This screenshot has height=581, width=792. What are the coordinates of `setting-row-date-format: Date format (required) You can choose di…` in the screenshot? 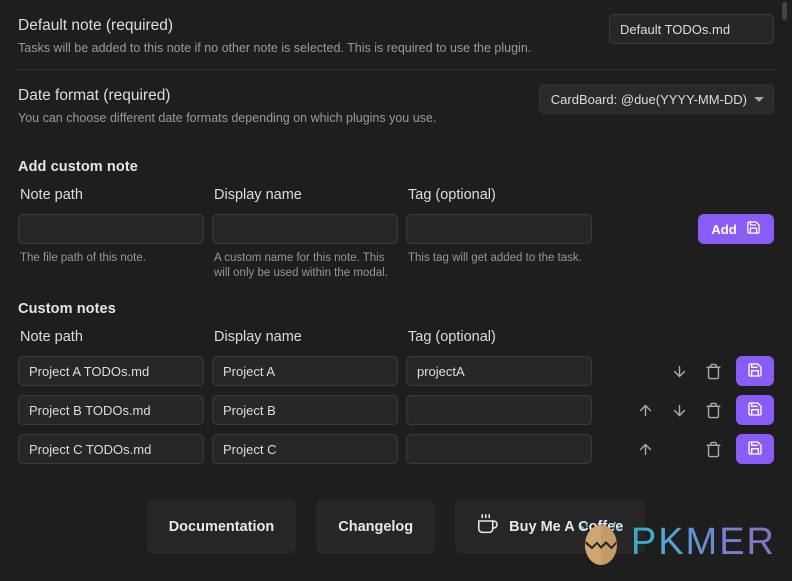 It's located at (396, 104).